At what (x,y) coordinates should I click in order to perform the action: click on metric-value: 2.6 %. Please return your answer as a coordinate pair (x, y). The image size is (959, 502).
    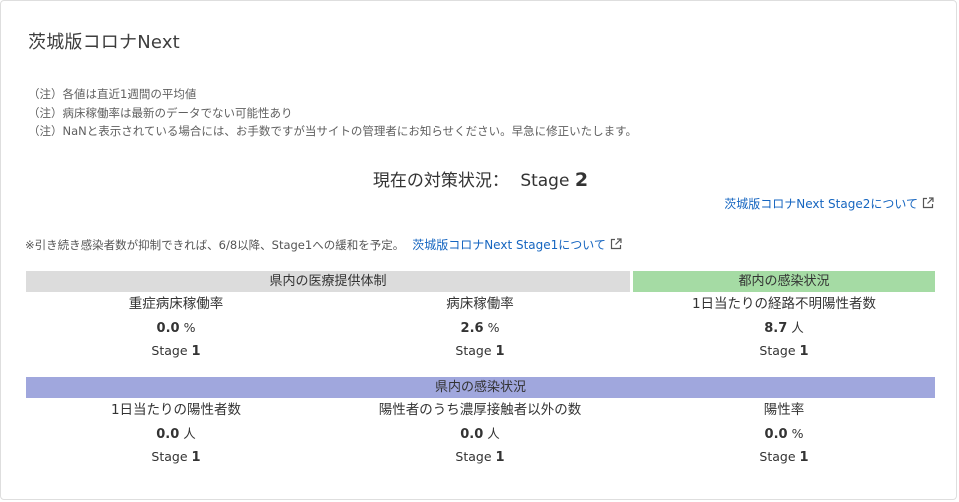
    Looking at the image, I should click on (480, 328).